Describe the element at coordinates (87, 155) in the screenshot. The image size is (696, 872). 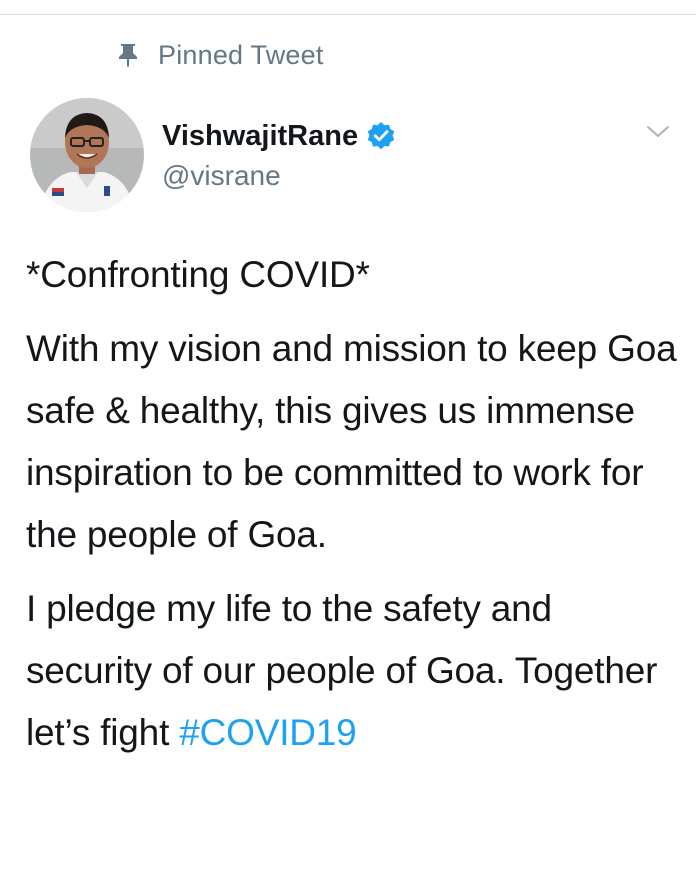
I see `avatar` at that location.